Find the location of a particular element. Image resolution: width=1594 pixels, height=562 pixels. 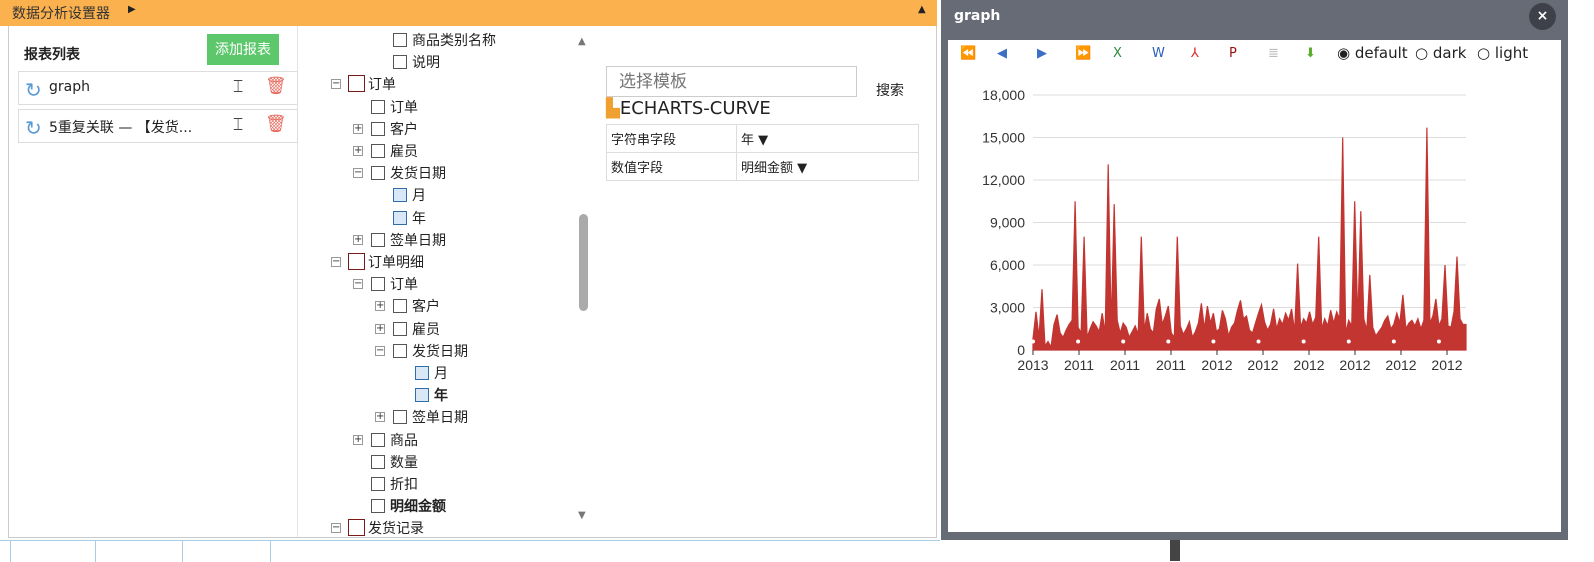

expand-arrow-icon: ▶ is located at coordinates (132, 9).